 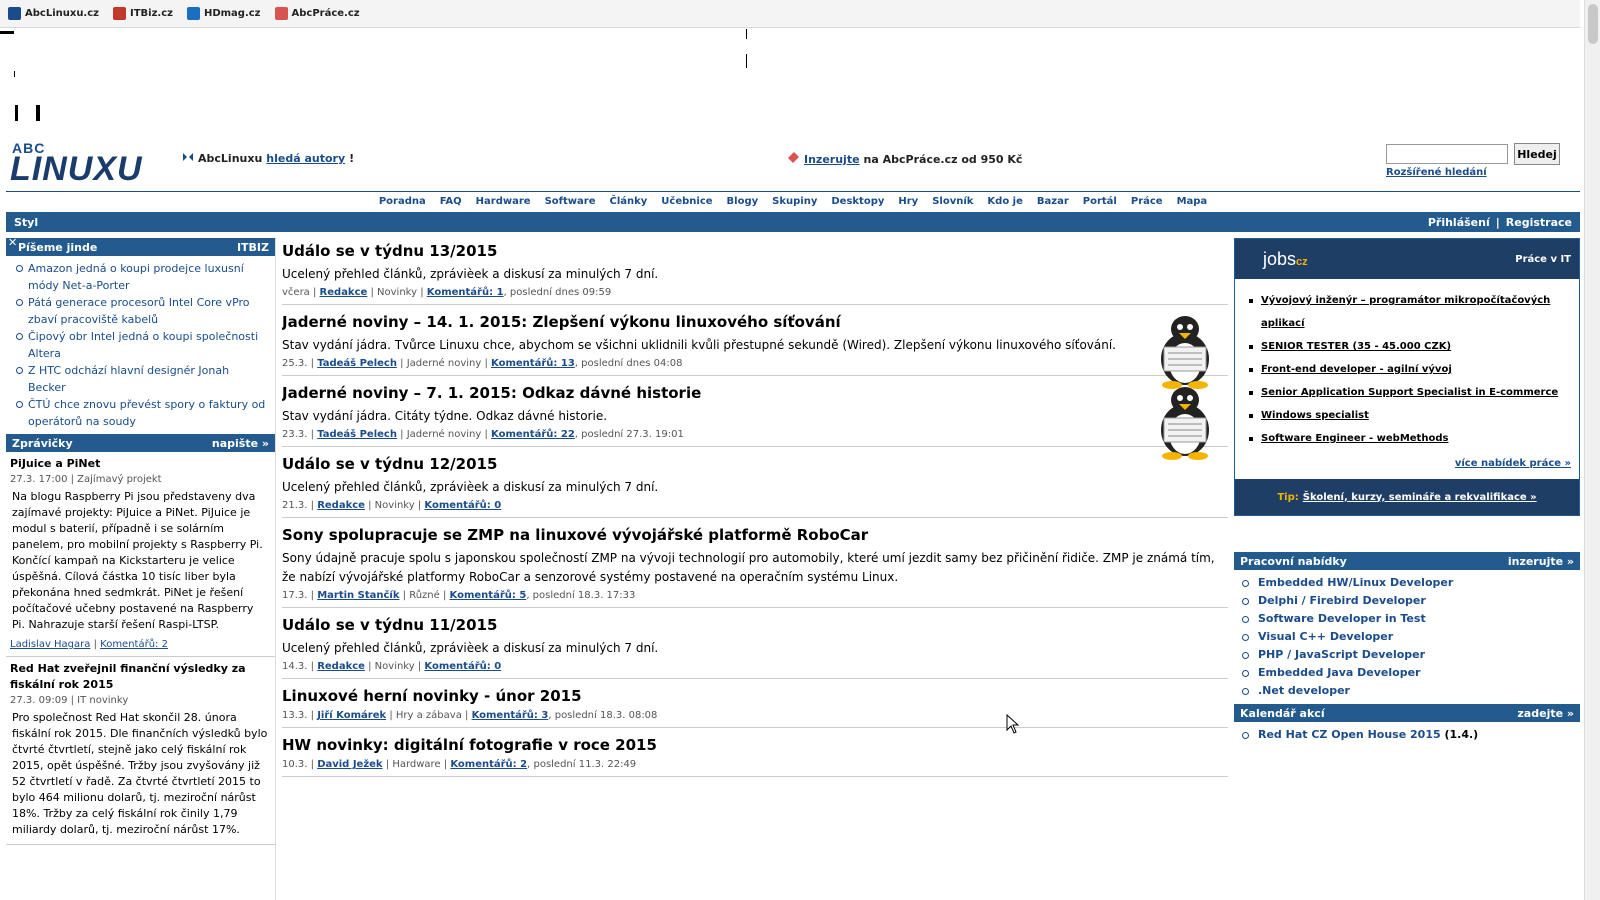 What do you see at coordinates (755, 696) in the screenshot?
I see `article-title: Linuxové herní novinky - únor 2015` at bounding box center [755, 696].